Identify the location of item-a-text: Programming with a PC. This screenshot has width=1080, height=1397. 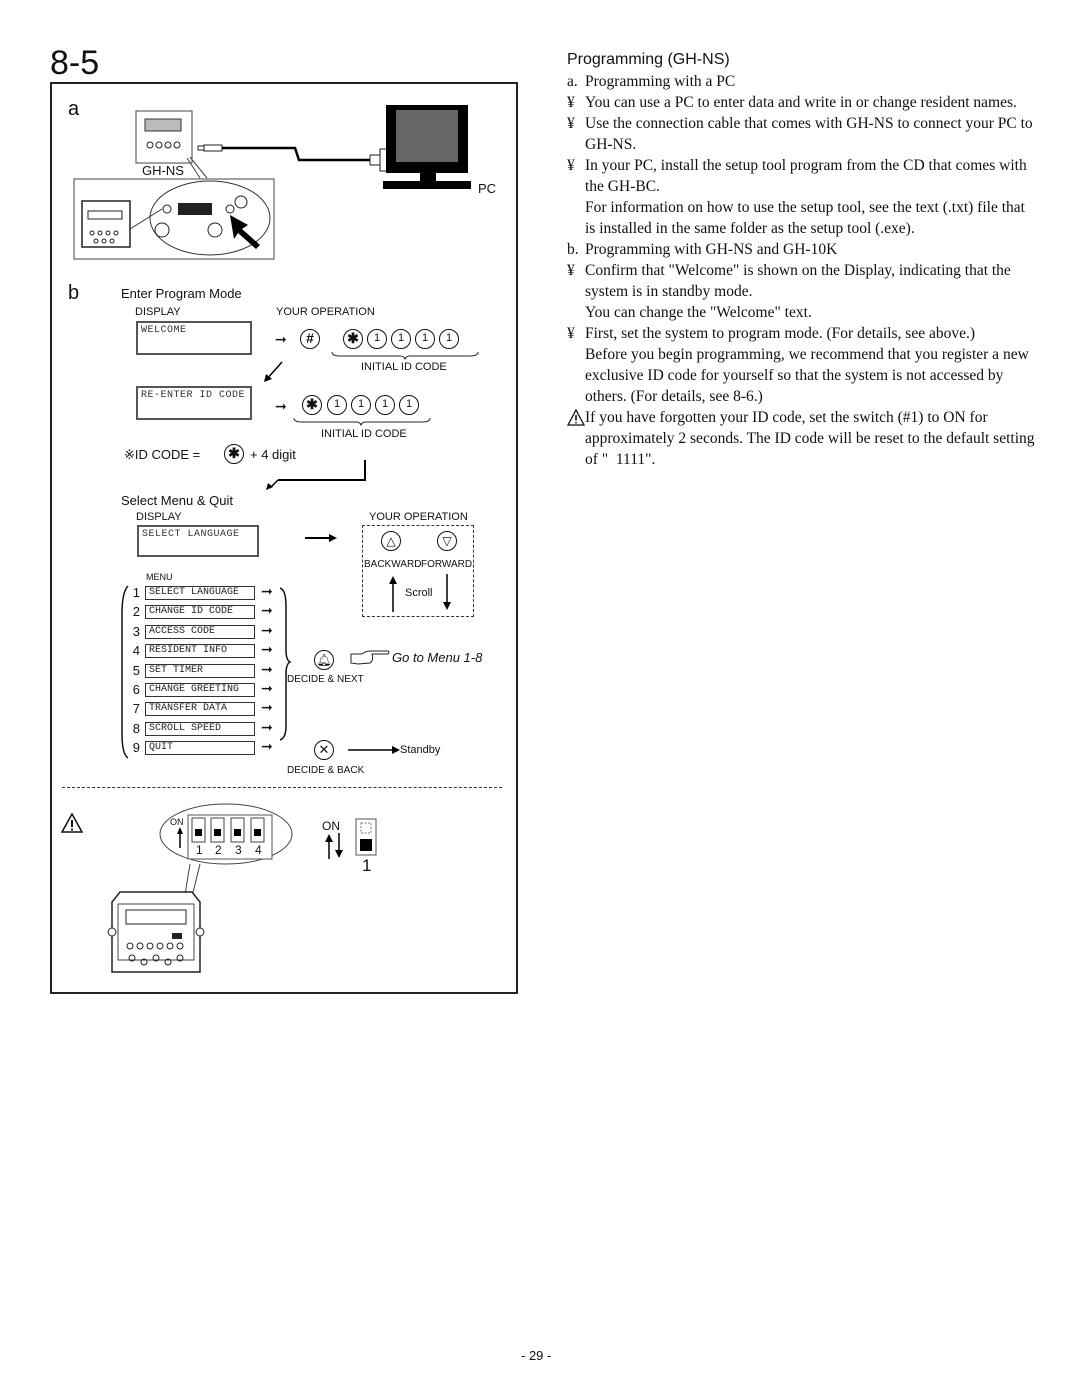
(660, 81).